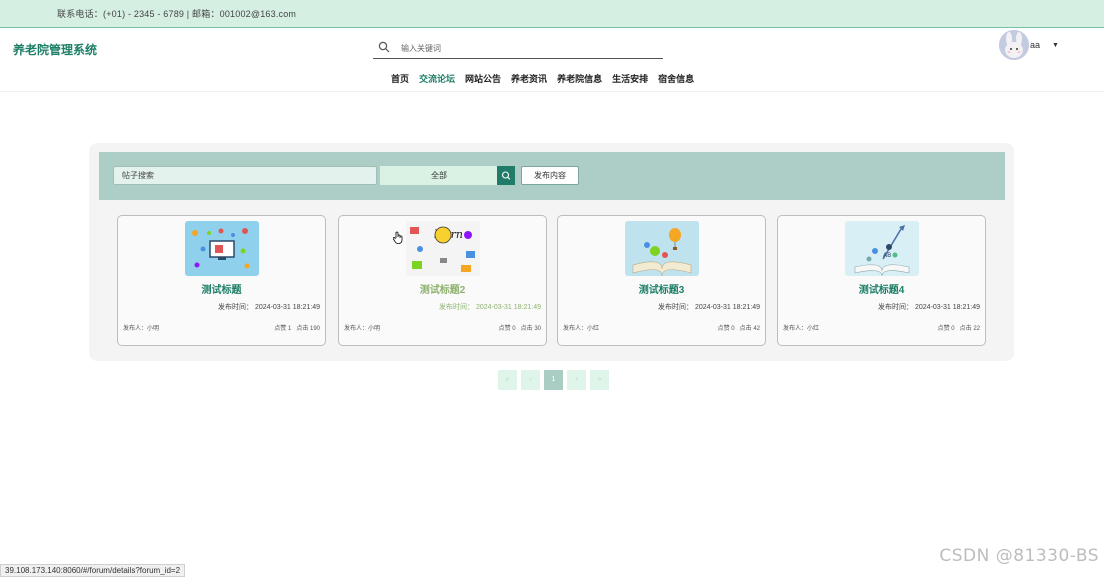  What do you see at coordinates (630, 78) in the screenshot?
I see `nav-item-life-schedule: 生活安排` at bounding box center [630, 78].